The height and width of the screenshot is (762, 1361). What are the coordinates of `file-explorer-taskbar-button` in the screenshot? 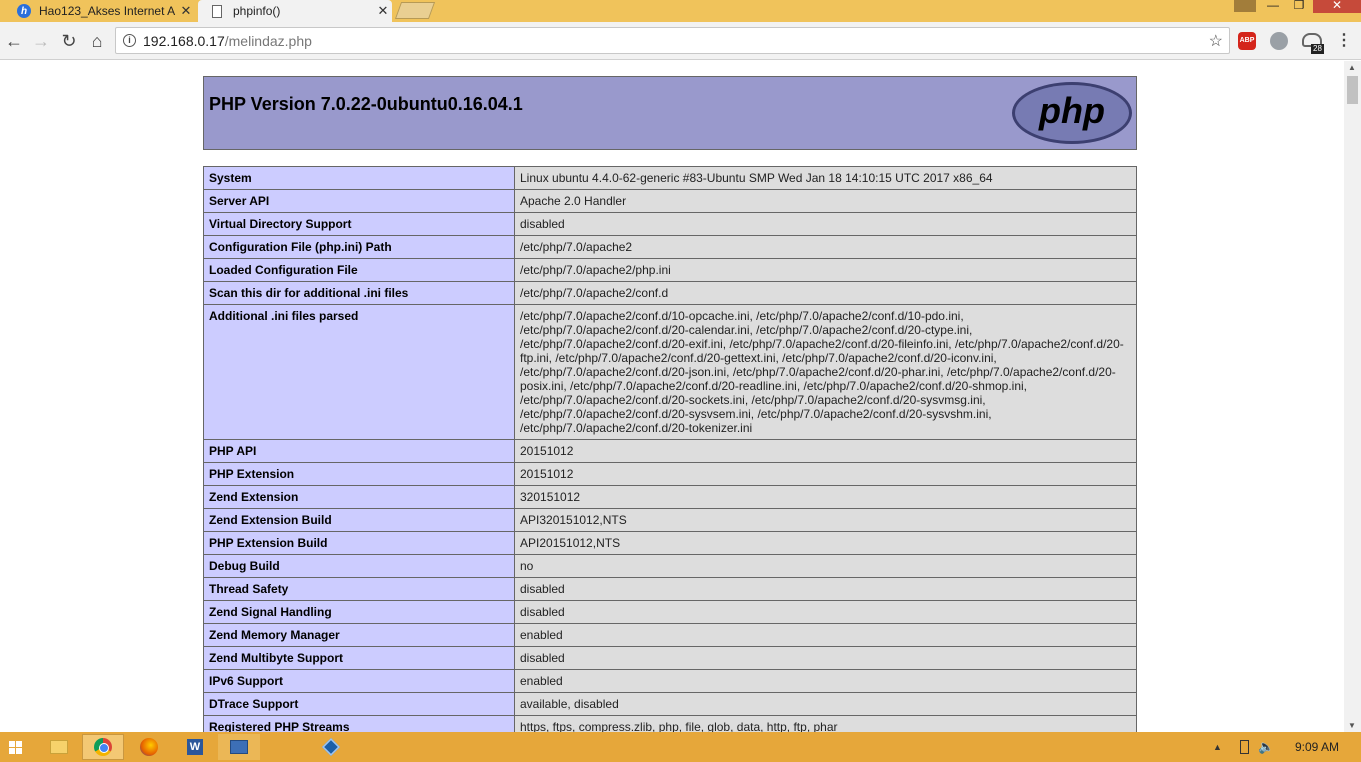 It's located at (59, 747).